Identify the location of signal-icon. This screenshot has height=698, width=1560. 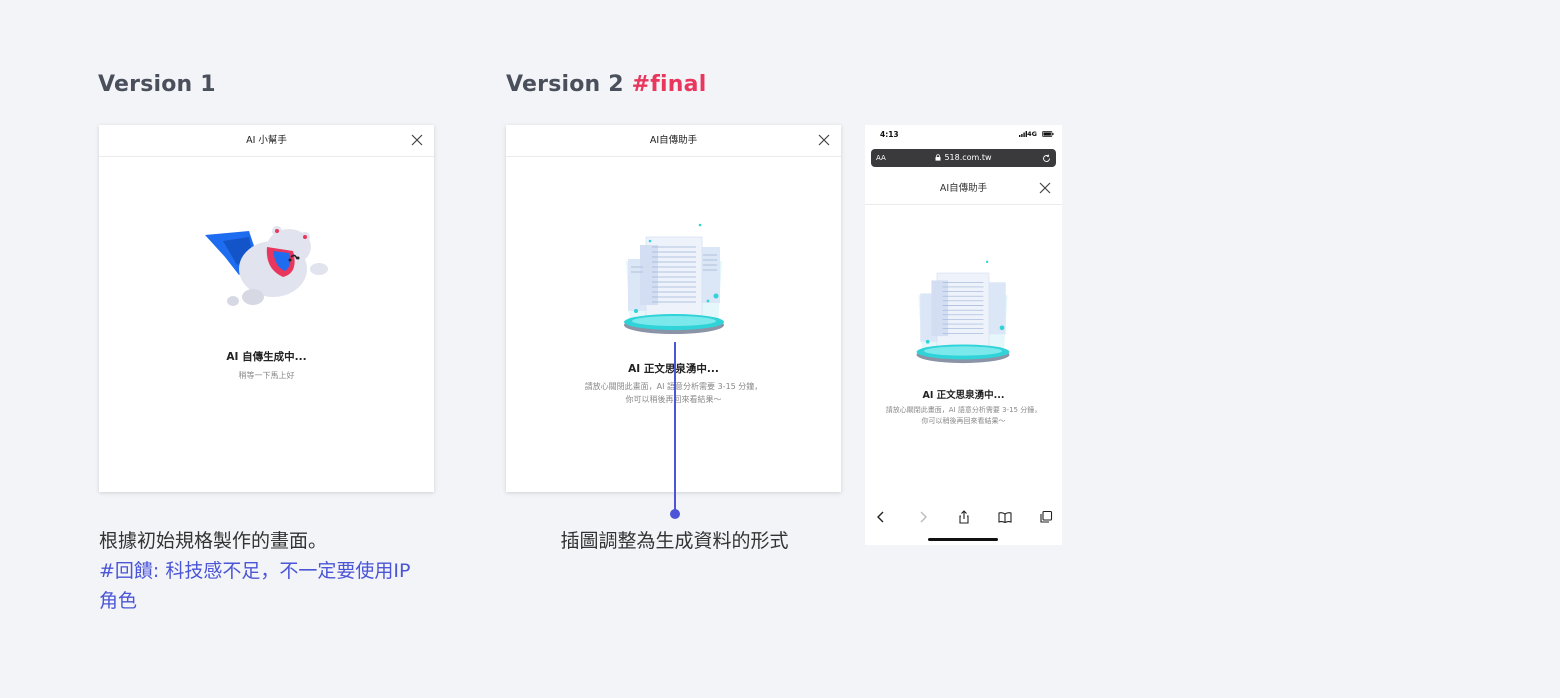
(1023, 134).